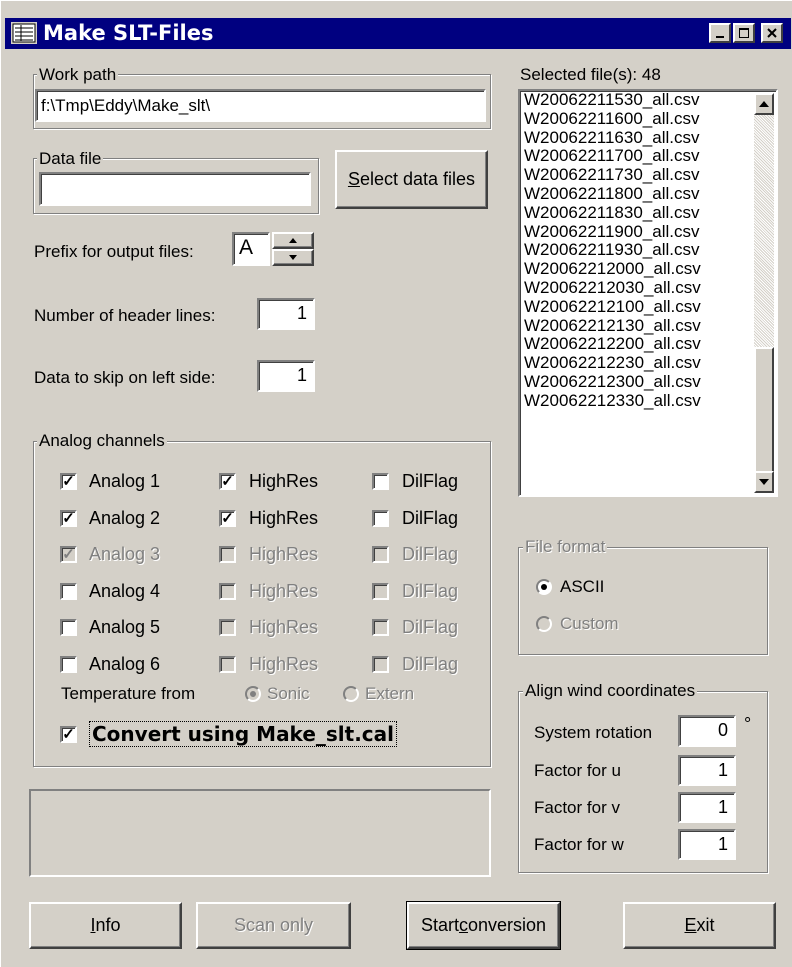 The height and width of the screenshot is (967, 792). Describe the element at coordinates (593, 732) in the screenshot. I see `system-rotation-label: System rotation` at that location.